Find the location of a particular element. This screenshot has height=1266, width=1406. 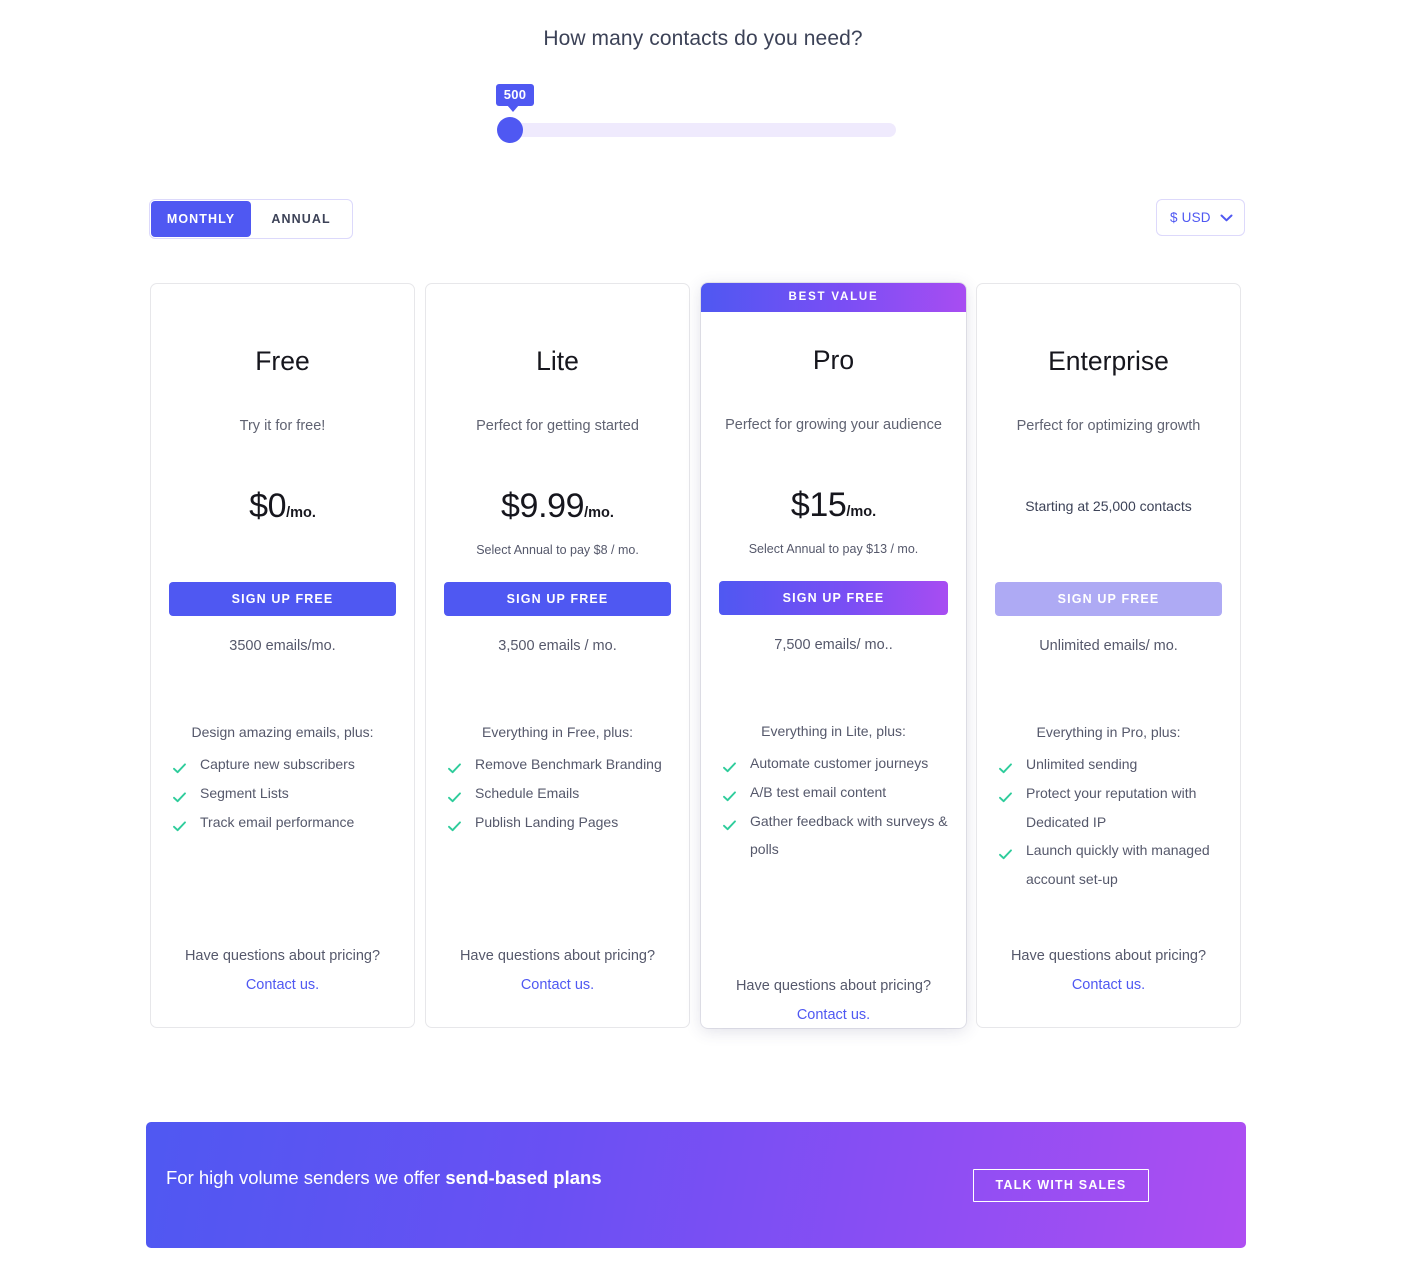

feature-item: Unlimited sending is located at coordinates (1113, 764).